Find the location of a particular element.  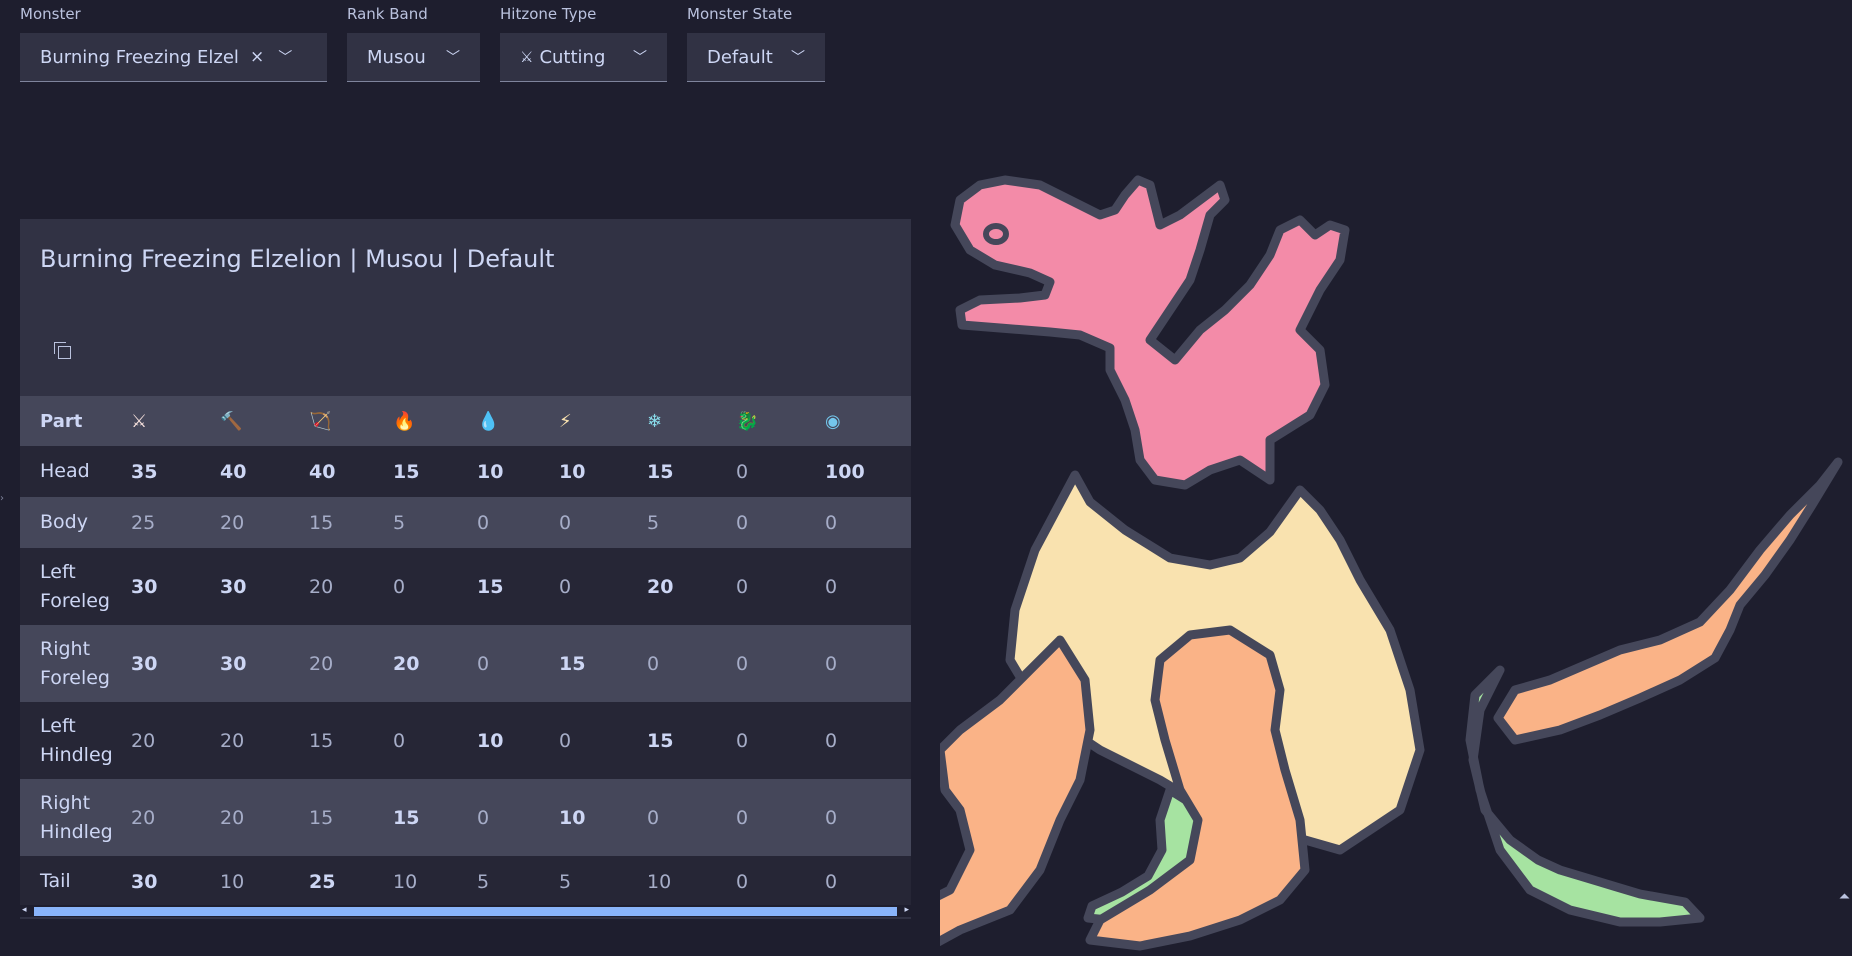

monster-select: Burning Freezing Elzelion × ﹀ is located at coordinates (173, 57).